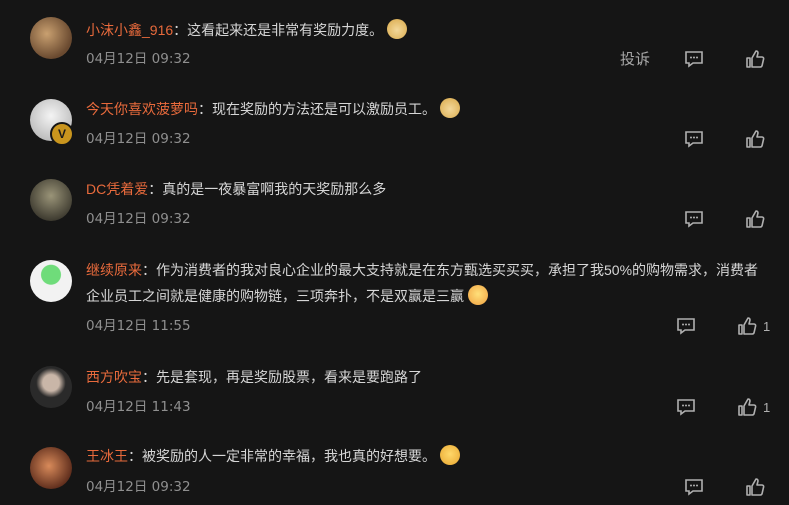  Describe the element at coordinates (138, 326) in the screenshot. I see `comment-timestamp: 04月12日 11:55` at that location.